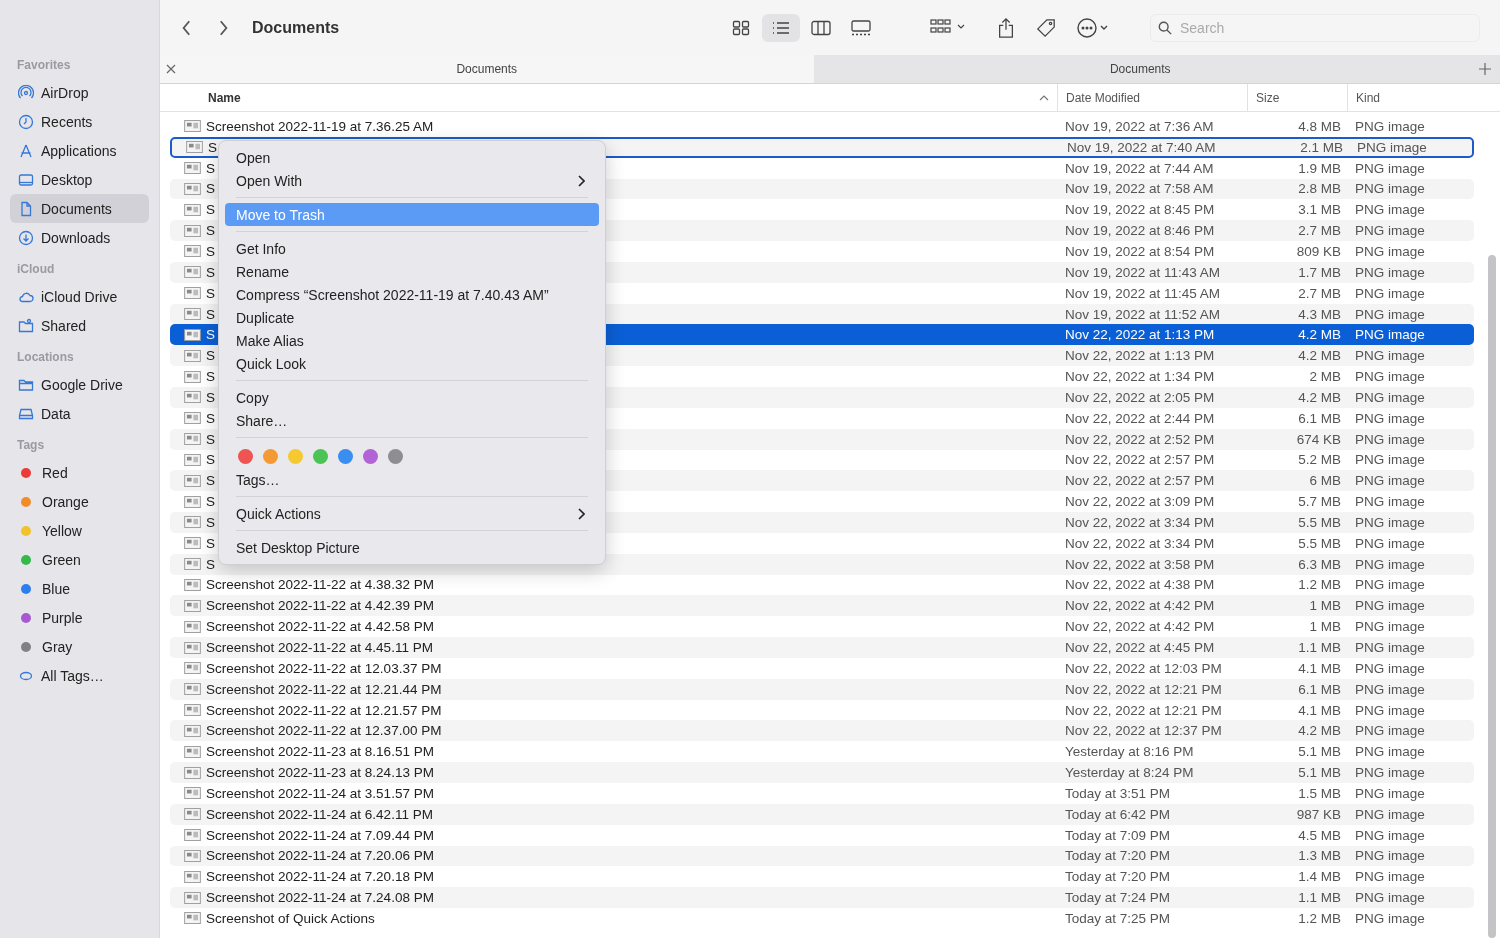 This screenshot has width=1500, height=938. Describe the element at coordinates (1140, 439) in the screenshot. I see `date-modified: Nov 22, 2022 at 2:52 PM` at that location.